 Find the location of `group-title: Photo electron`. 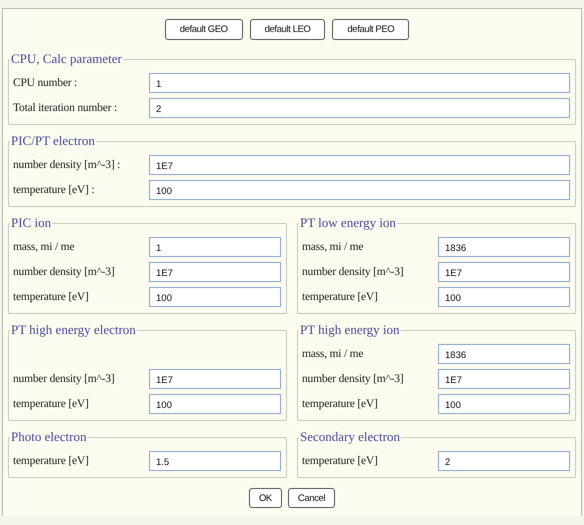

group-title: Photo electron is located at coordinates (49, 437).